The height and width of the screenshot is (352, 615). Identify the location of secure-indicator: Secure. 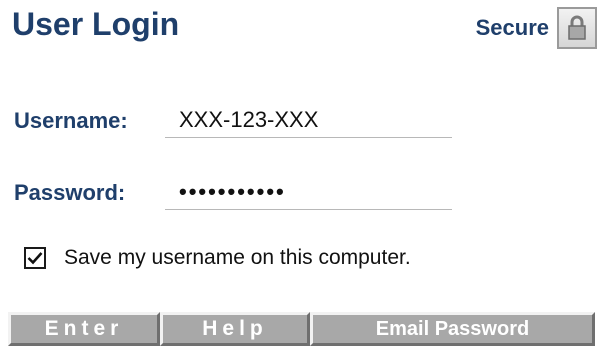
(536, 28).